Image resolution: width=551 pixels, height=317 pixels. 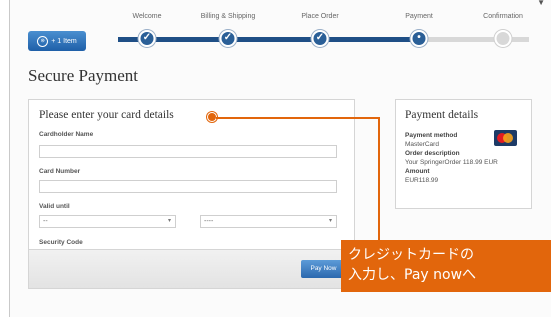 What do you see at coordinates (451, 162) in the screenshot?
I see `order-description-value: Your SpringerOrder 118.99 EUR` at bounding box center [451, 162].